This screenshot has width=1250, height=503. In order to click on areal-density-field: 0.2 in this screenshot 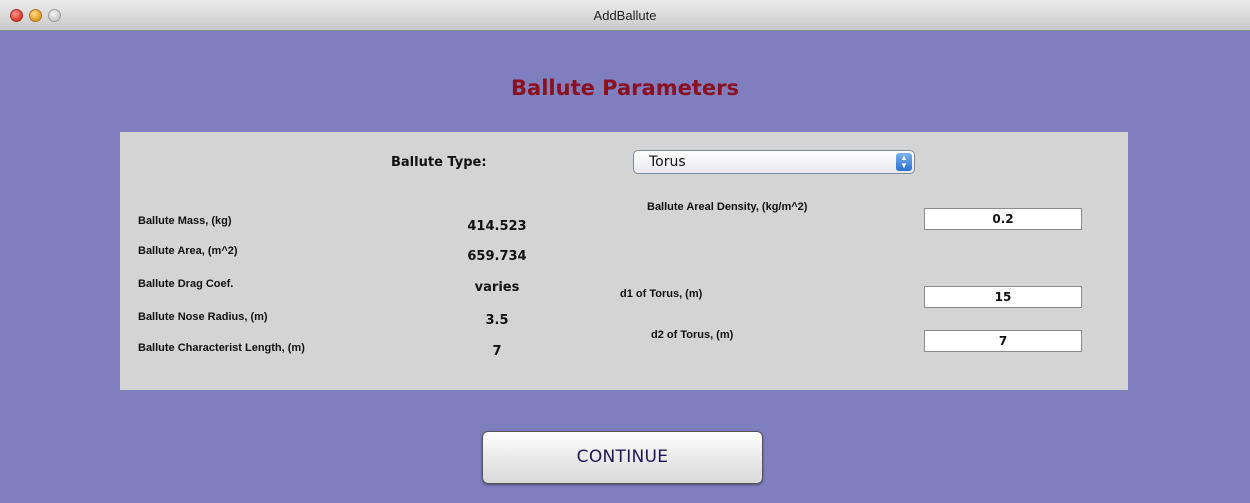, I will do `click(1003, 219)`.